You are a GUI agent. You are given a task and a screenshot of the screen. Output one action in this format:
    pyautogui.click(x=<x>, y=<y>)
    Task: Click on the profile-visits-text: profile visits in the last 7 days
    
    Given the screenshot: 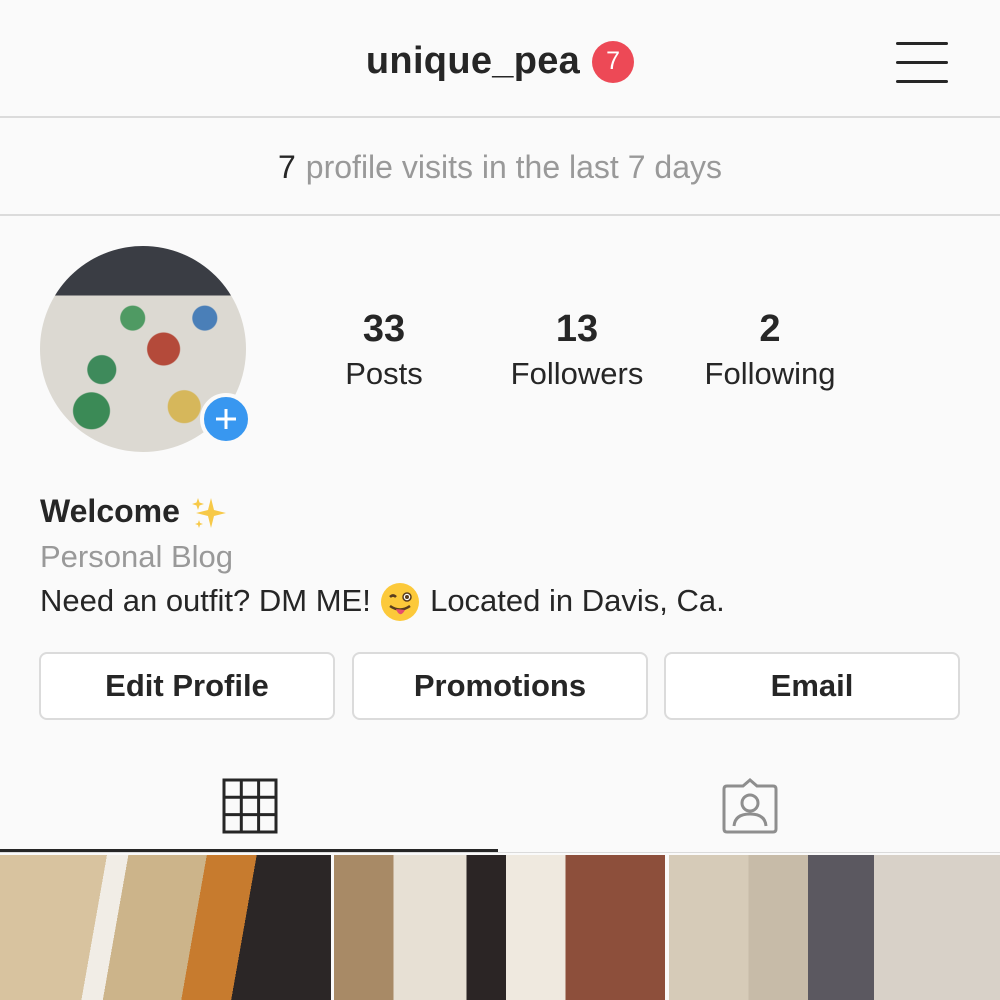 What is the action you would take?
    pyautogui.click(x=513, y=166)
    